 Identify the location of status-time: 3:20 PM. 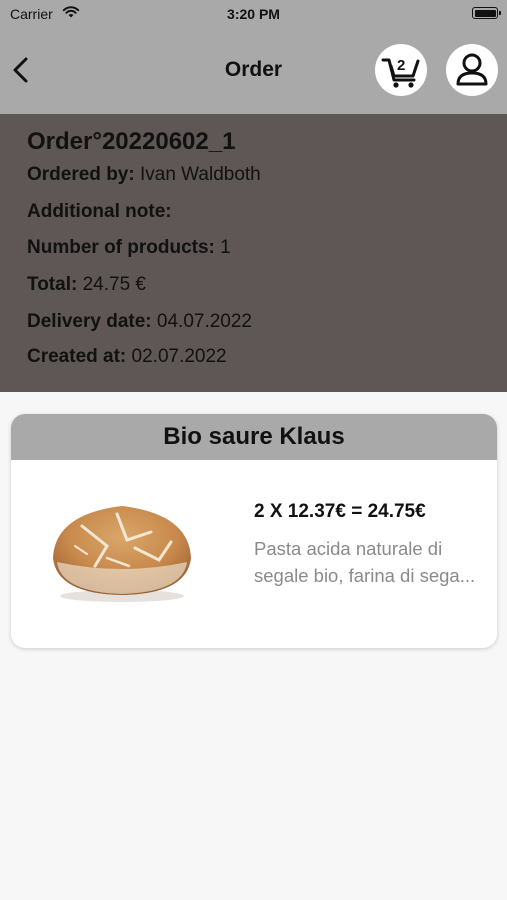
(253, 14).